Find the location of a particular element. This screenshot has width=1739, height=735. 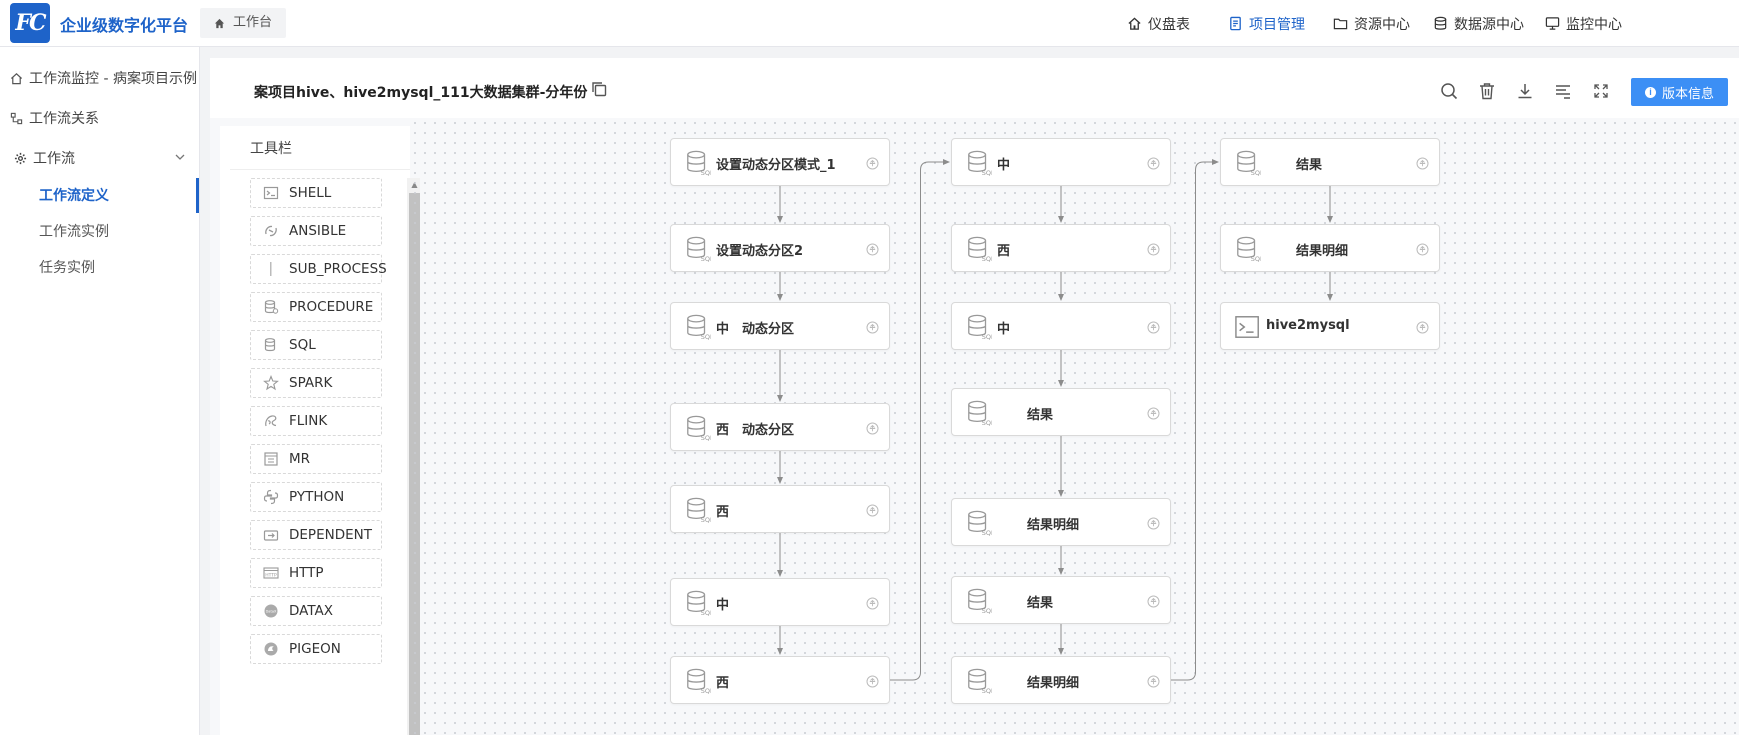

toolbox-item-pigeon: PIGEON is located at coordinates (316, 649).